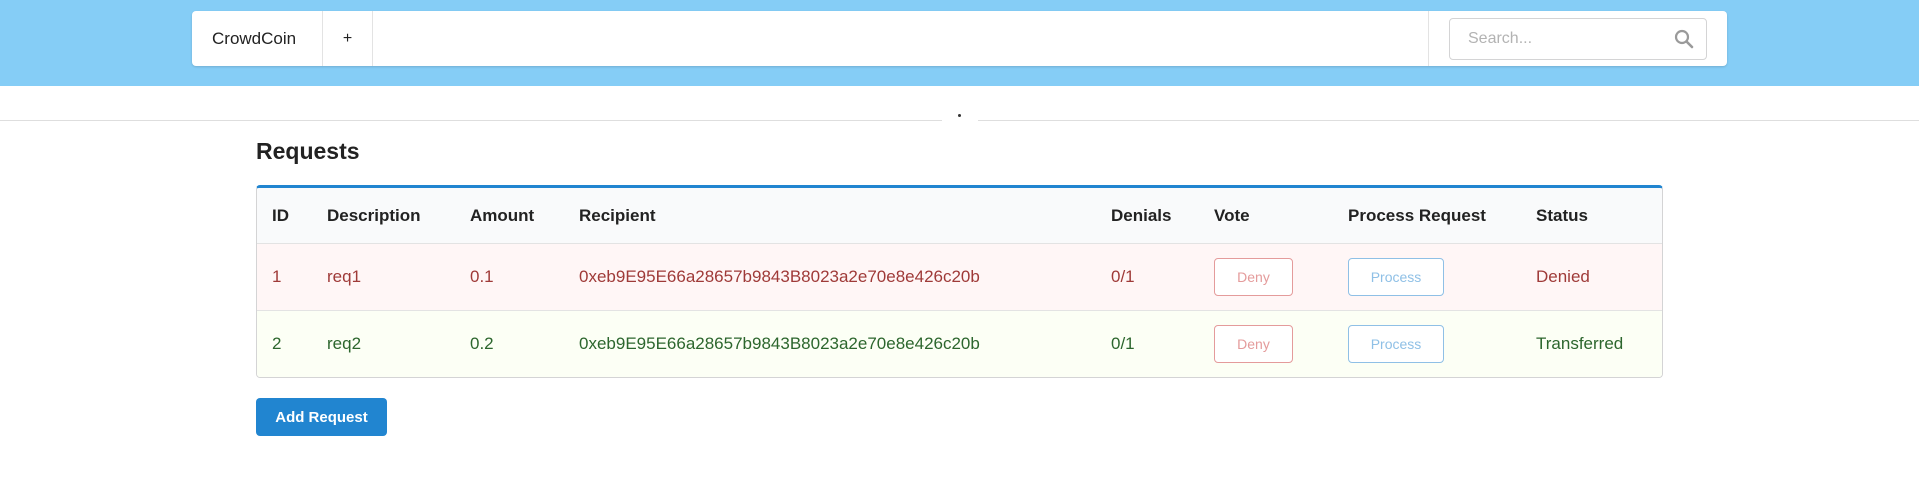 The image size is (1919, 499). Describe the element at coordinates (1591, 277) in the screenshot. I see `request-status: Denied` at that location.